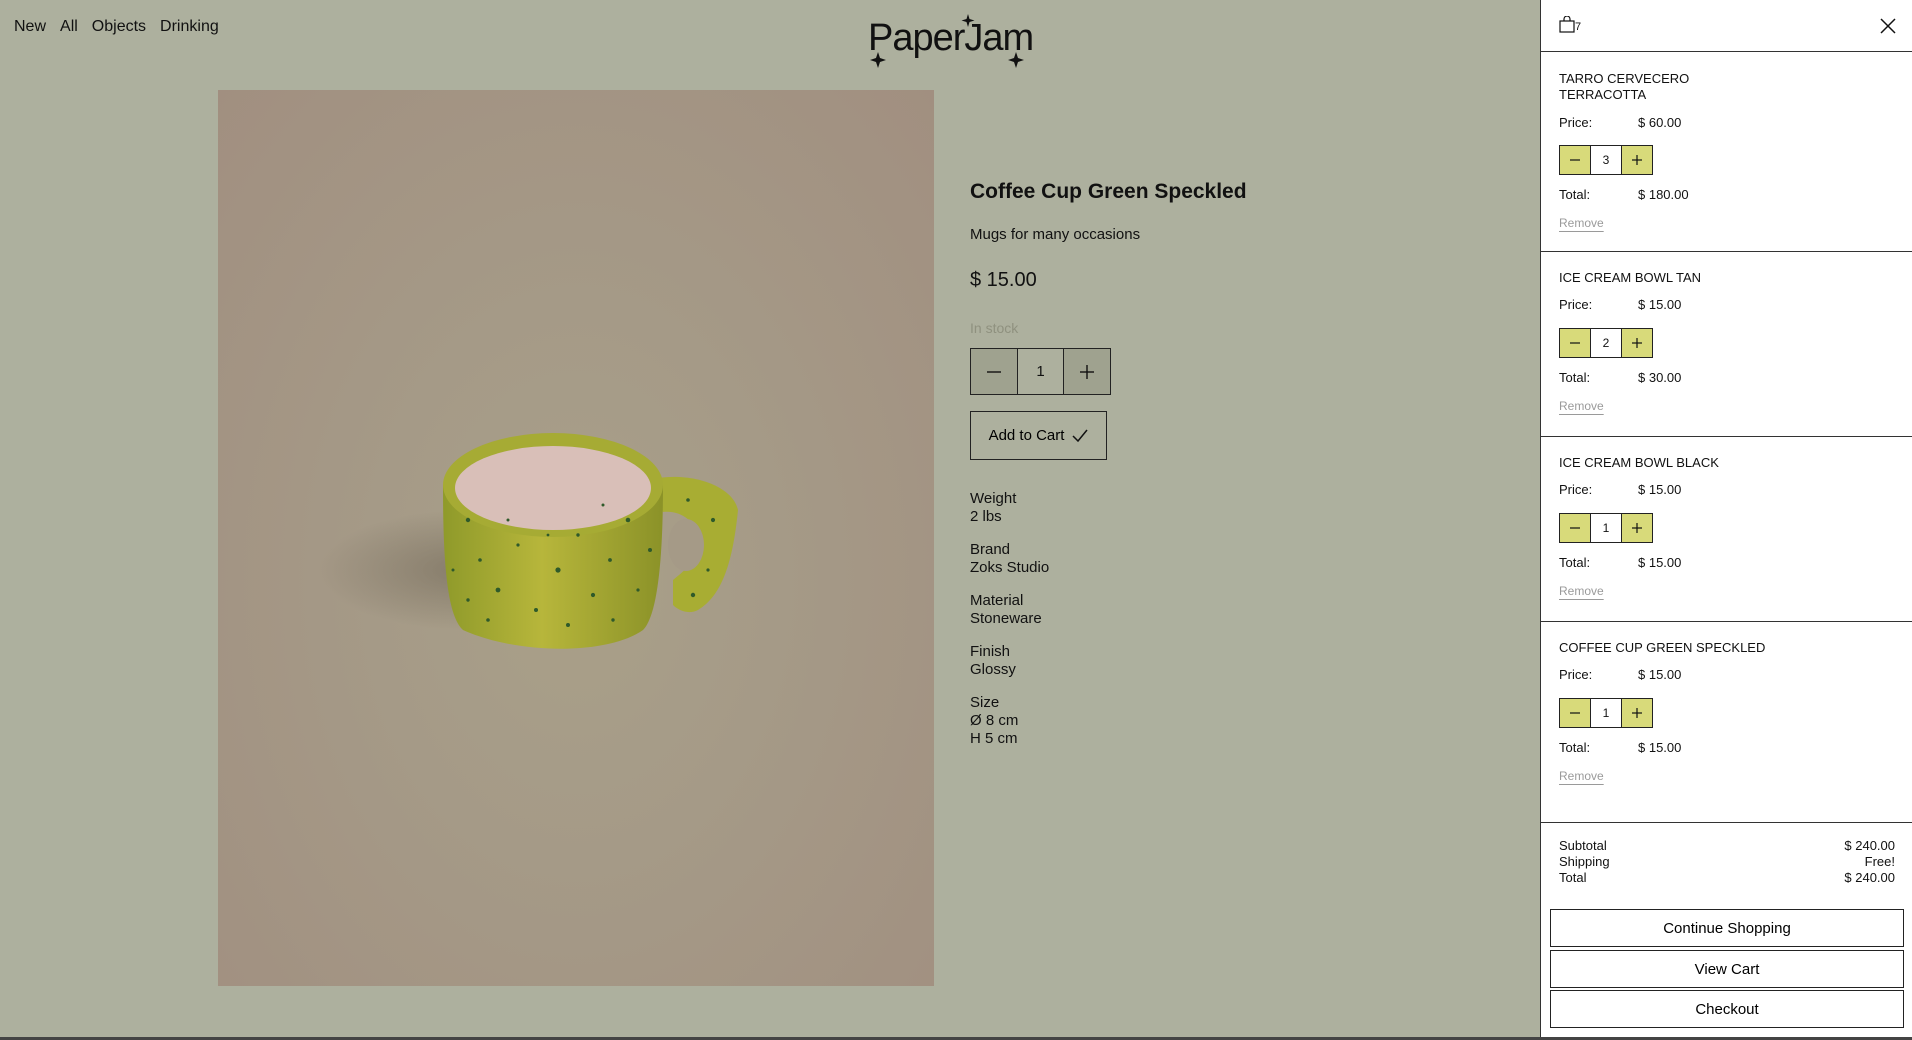 The height and width of the screenshot is (1040, 1912). What do you see at coordinates (1130, 721) in the screenshot?
I see `spec-size: Size Ø 8 cm H 5 cm` at bounding box center [1130, 721].